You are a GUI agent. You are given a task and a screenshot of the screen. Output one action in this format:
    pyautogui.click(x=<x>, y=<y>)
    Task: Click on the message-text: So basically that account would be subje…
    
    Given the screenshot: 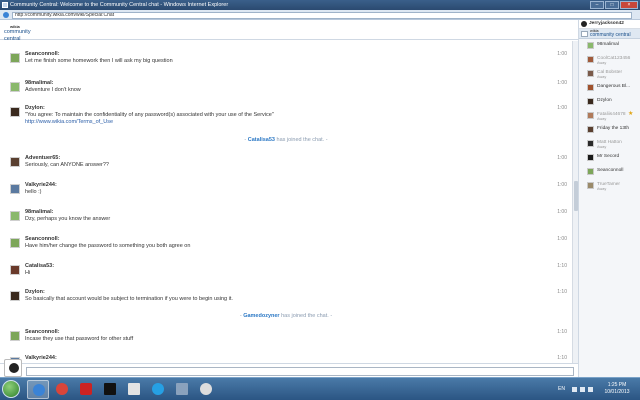 What is the action you would take?
    pyautogui.click(x=129, y=299)
    